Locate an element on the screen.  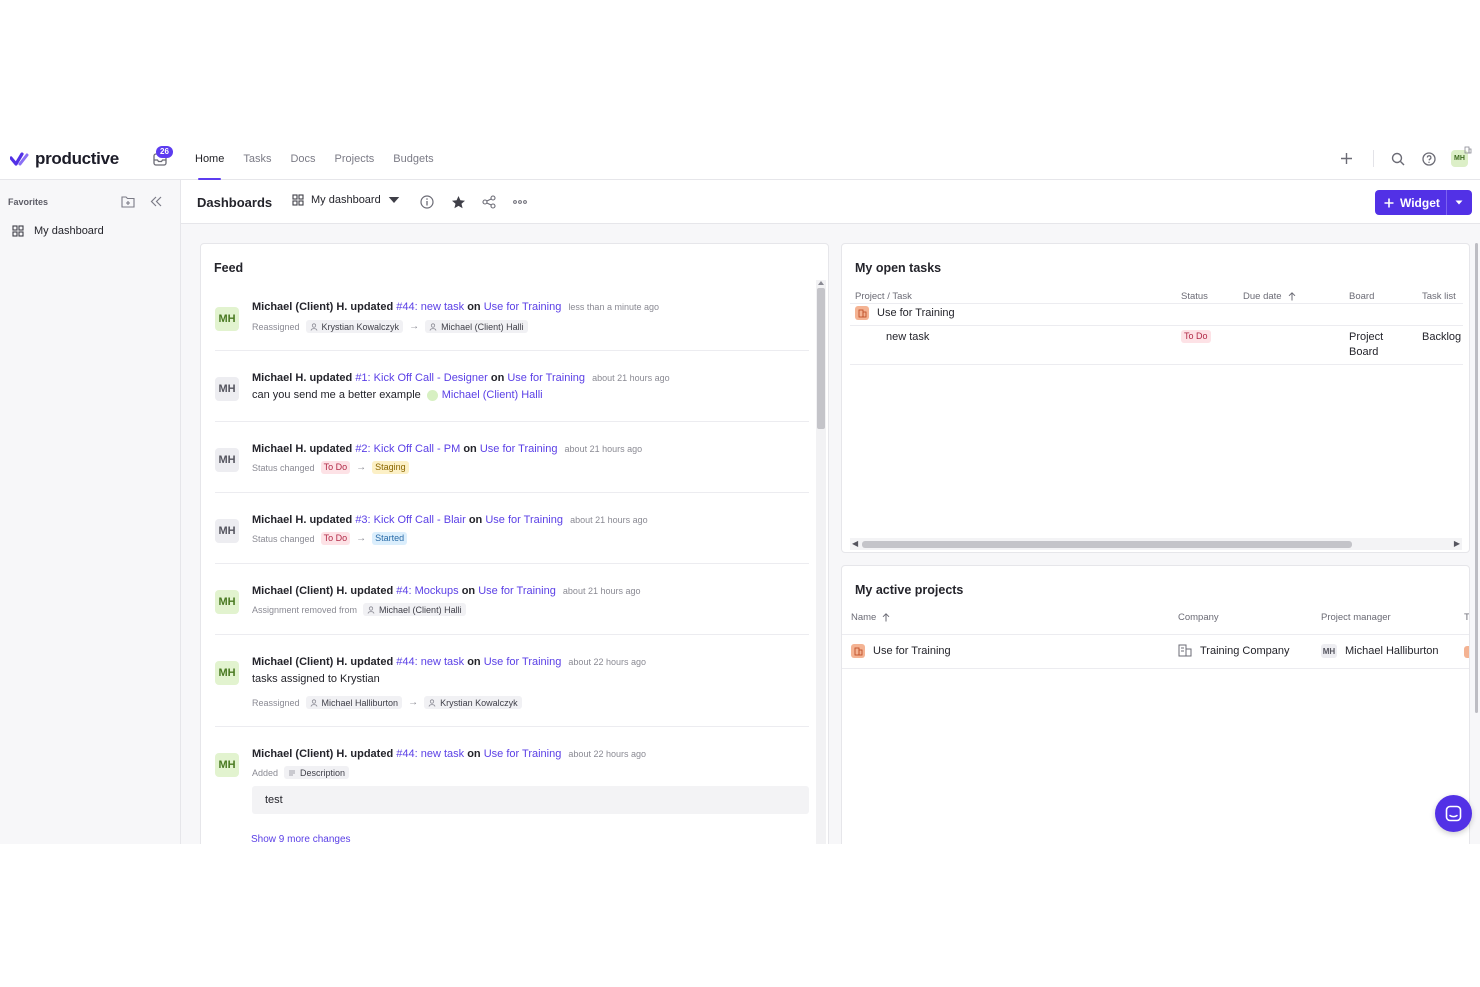
main-nav-tabs: Home Tasks Docs Projects Budgets is located at coordinates (314, 158).